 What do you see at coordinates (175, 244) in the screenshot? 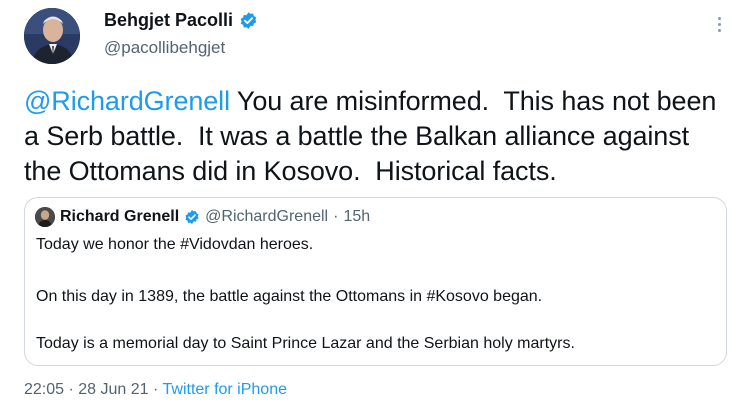
I see `quoted-tweet-line-1: Today we honor the #Vidovdan heroes.` at bounding box center [175, 244].